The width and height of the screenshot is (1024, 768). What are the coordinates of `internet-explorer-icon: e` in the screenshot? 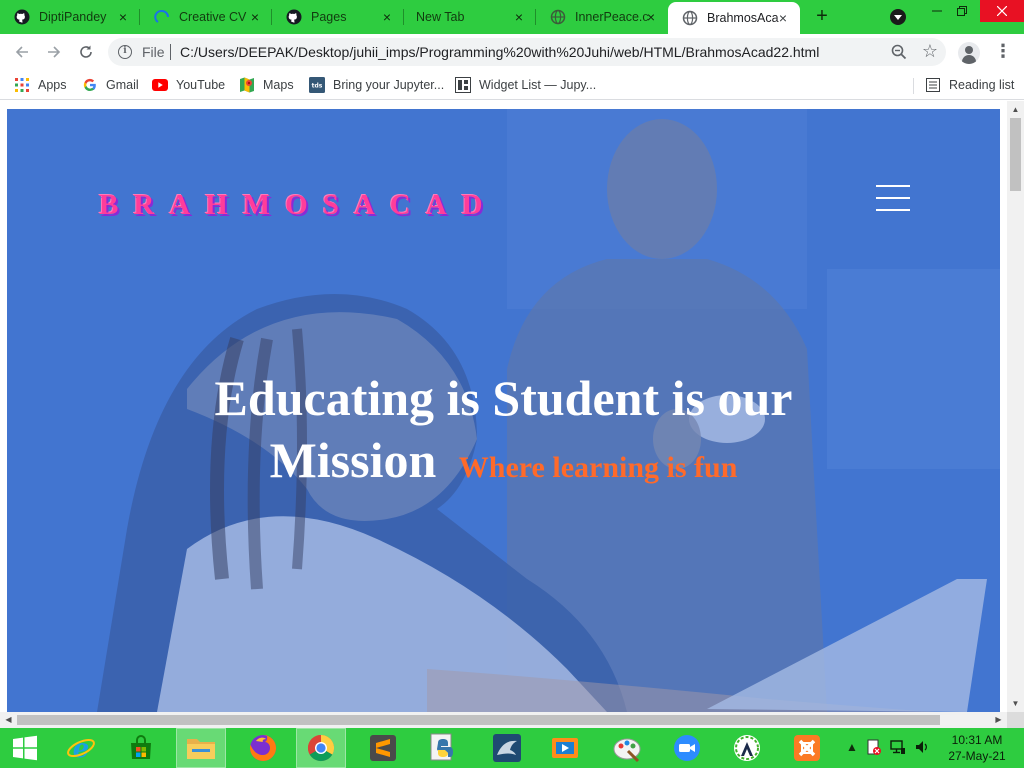 It's located at (81, 748).